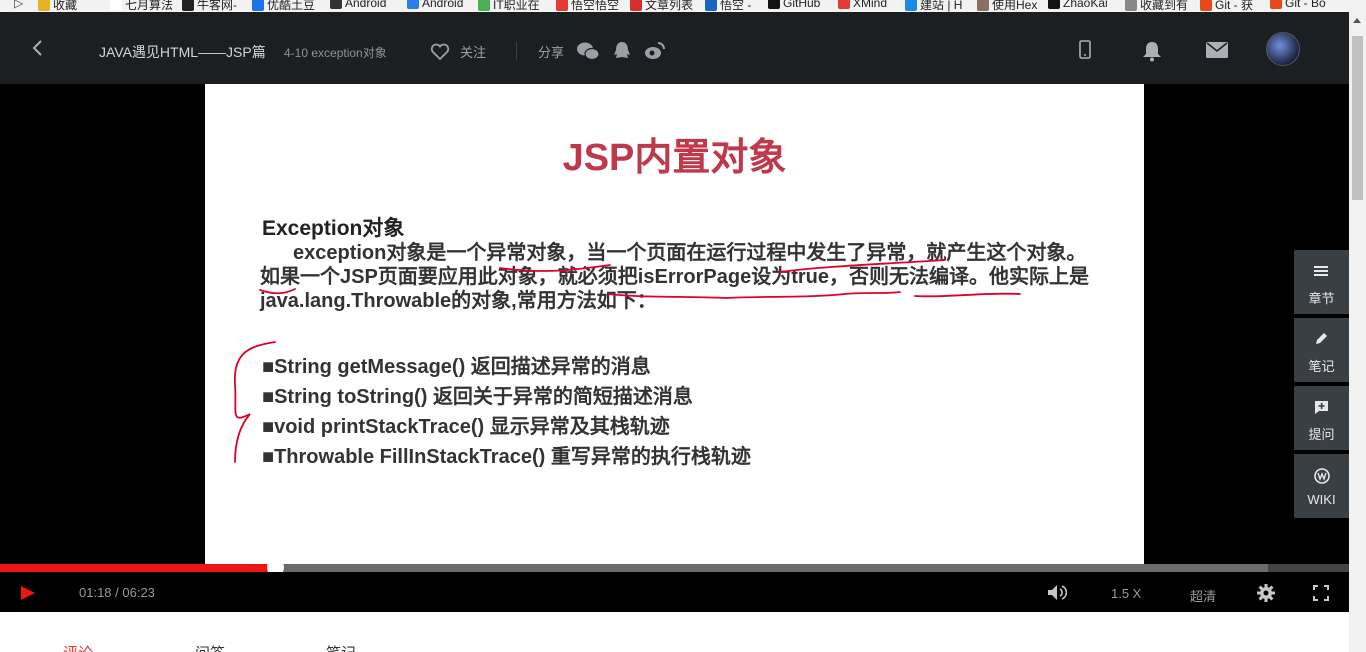  Describe the element at coordinates (291, 6) in the screenshot. I see `bookmark-label: 优酷土豆` at that location.